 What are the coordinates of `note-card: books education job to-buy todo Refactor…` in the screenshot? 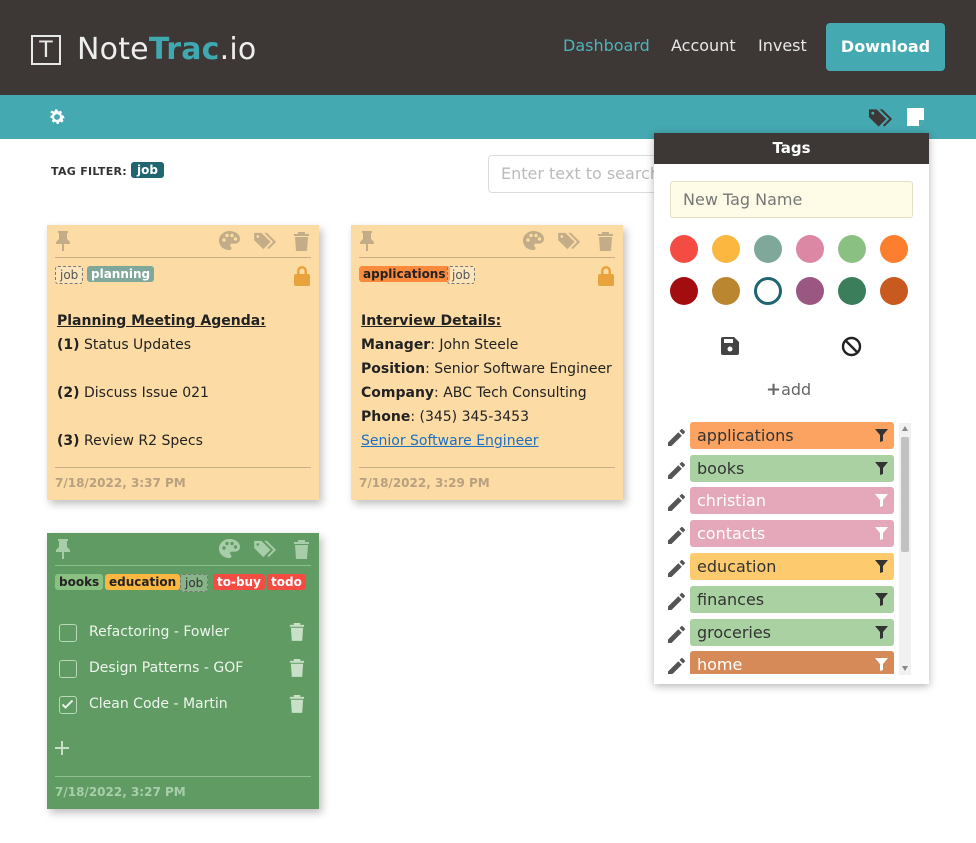 It's located at (183, 671).